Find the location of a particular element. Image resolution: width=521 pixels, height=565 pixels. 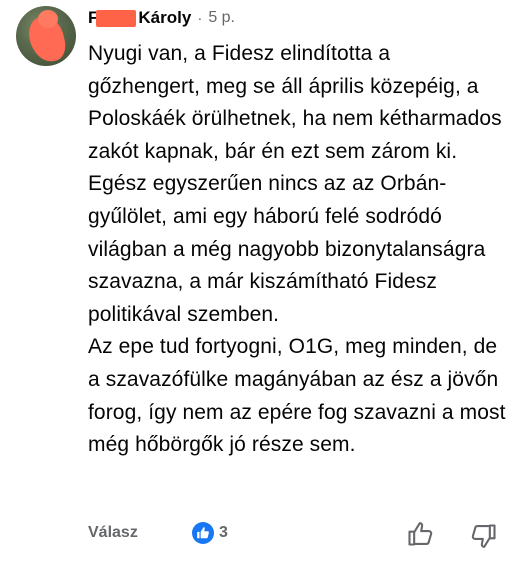

avatar-redaction-top is located at coordinates (48, 19).